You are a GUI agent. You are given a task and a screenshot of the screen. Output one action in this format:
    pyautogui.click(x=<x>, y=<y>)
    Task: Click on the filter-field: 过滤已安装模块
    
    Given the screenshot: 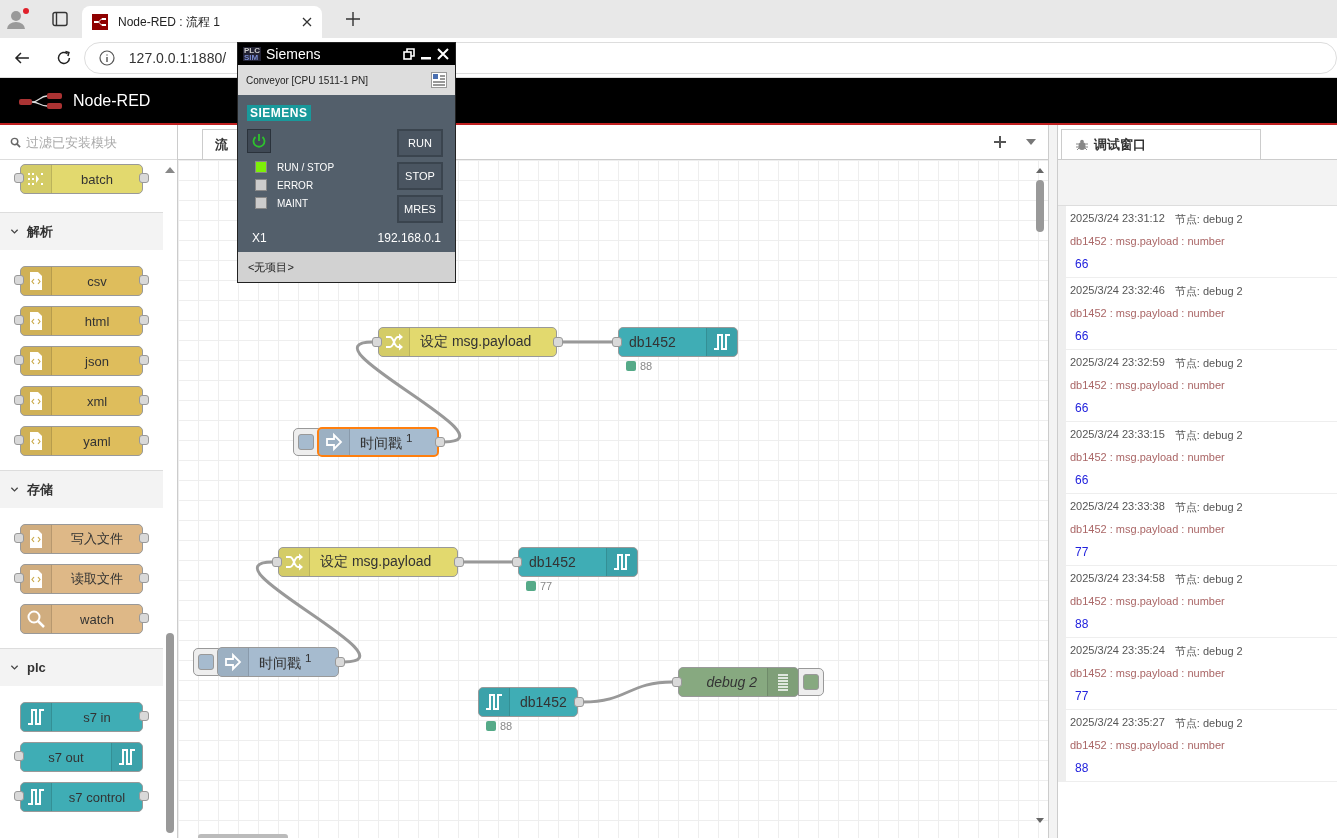 What is the action you would take?
    pyautogui.click(x=96, y=142)
    